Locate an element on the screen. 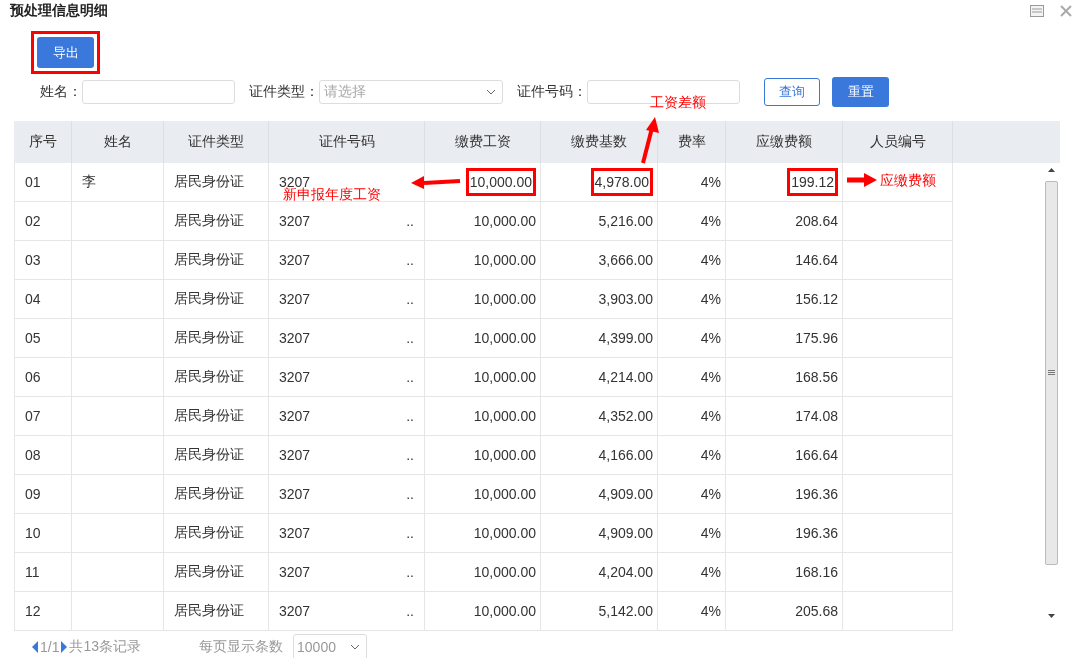  table-cell: 4,166.00 is located at coordinates (599, 455).